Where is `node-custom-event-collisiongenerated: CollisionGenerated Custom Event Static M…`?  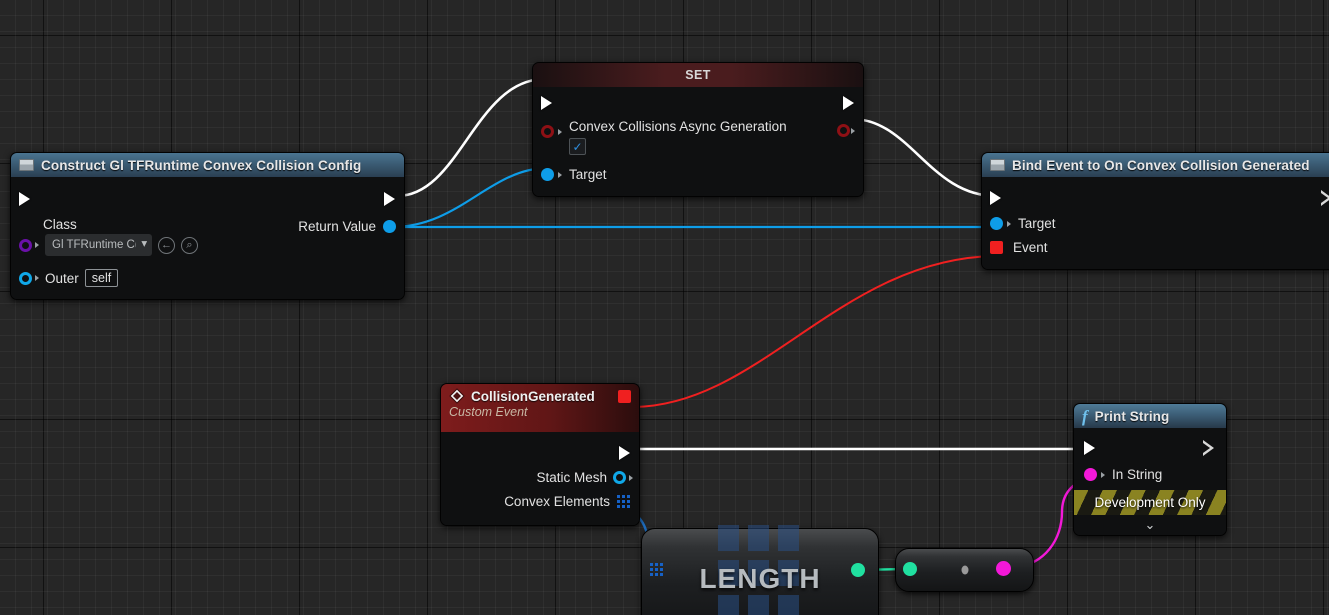 node-custom-event-collisiongenerated: CollisionGenerated Custom Event Static M… is located at coordinates (540, 454).